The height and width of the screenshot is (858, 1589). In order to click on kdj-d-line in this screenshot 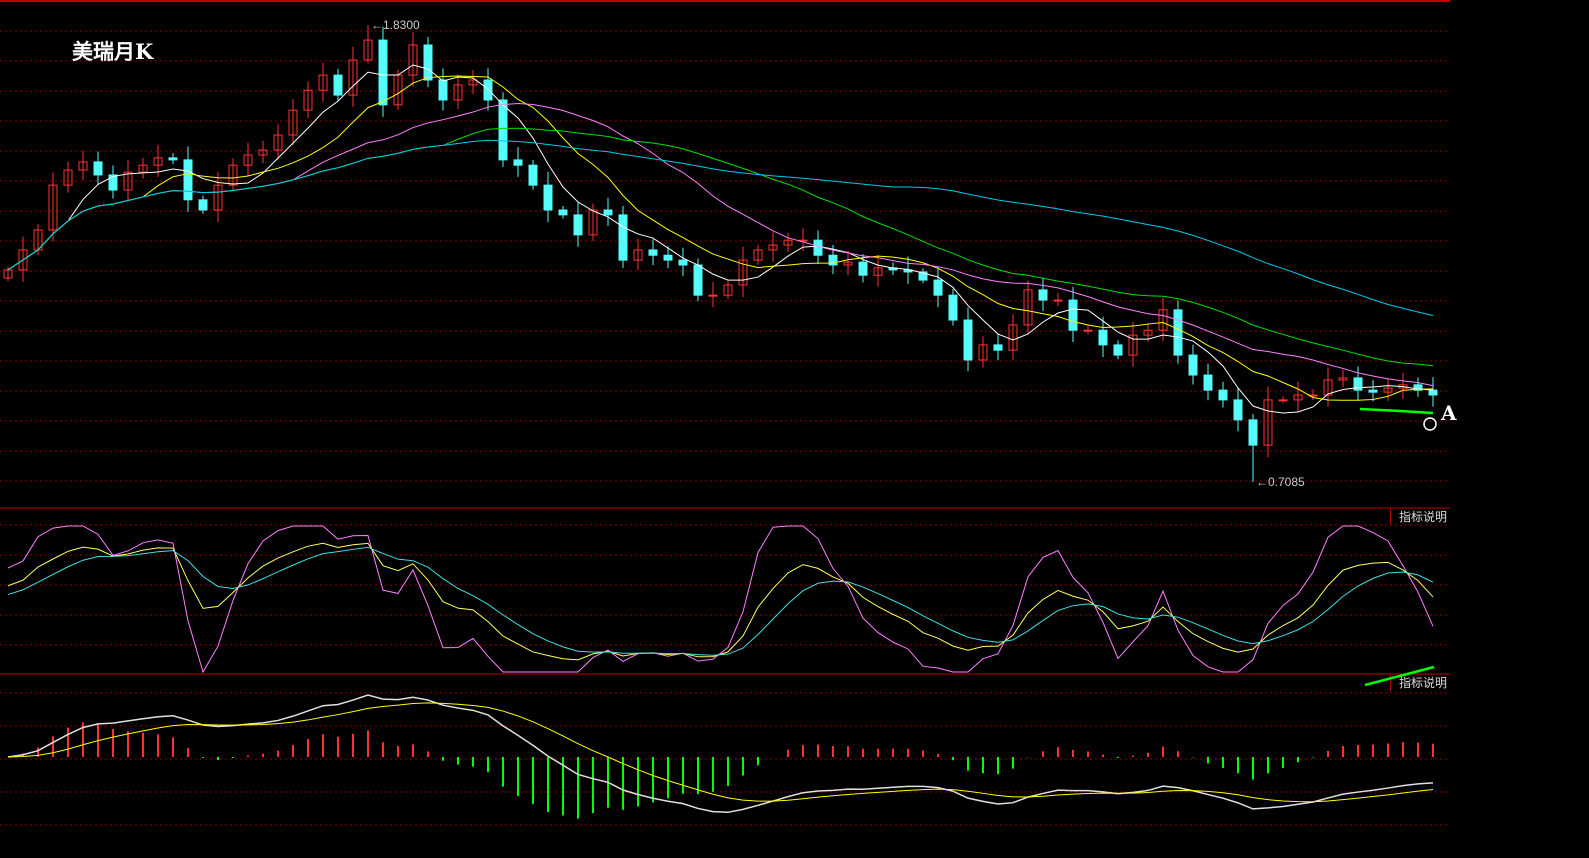, I will do `click(720, 601)`.